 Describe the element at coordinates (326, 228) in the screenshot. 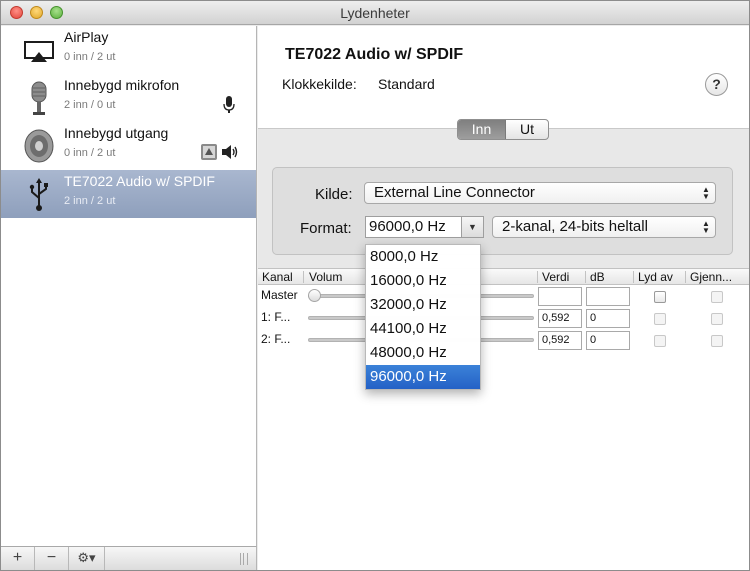

I see `format-label: Format:` at that location.